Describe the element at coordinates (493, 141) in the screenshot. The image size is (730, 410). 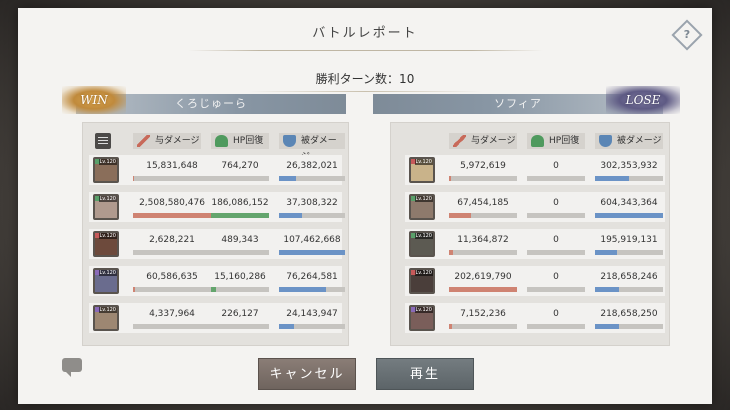
I see `damage-dealt-label: 与ダメージ` at that location.